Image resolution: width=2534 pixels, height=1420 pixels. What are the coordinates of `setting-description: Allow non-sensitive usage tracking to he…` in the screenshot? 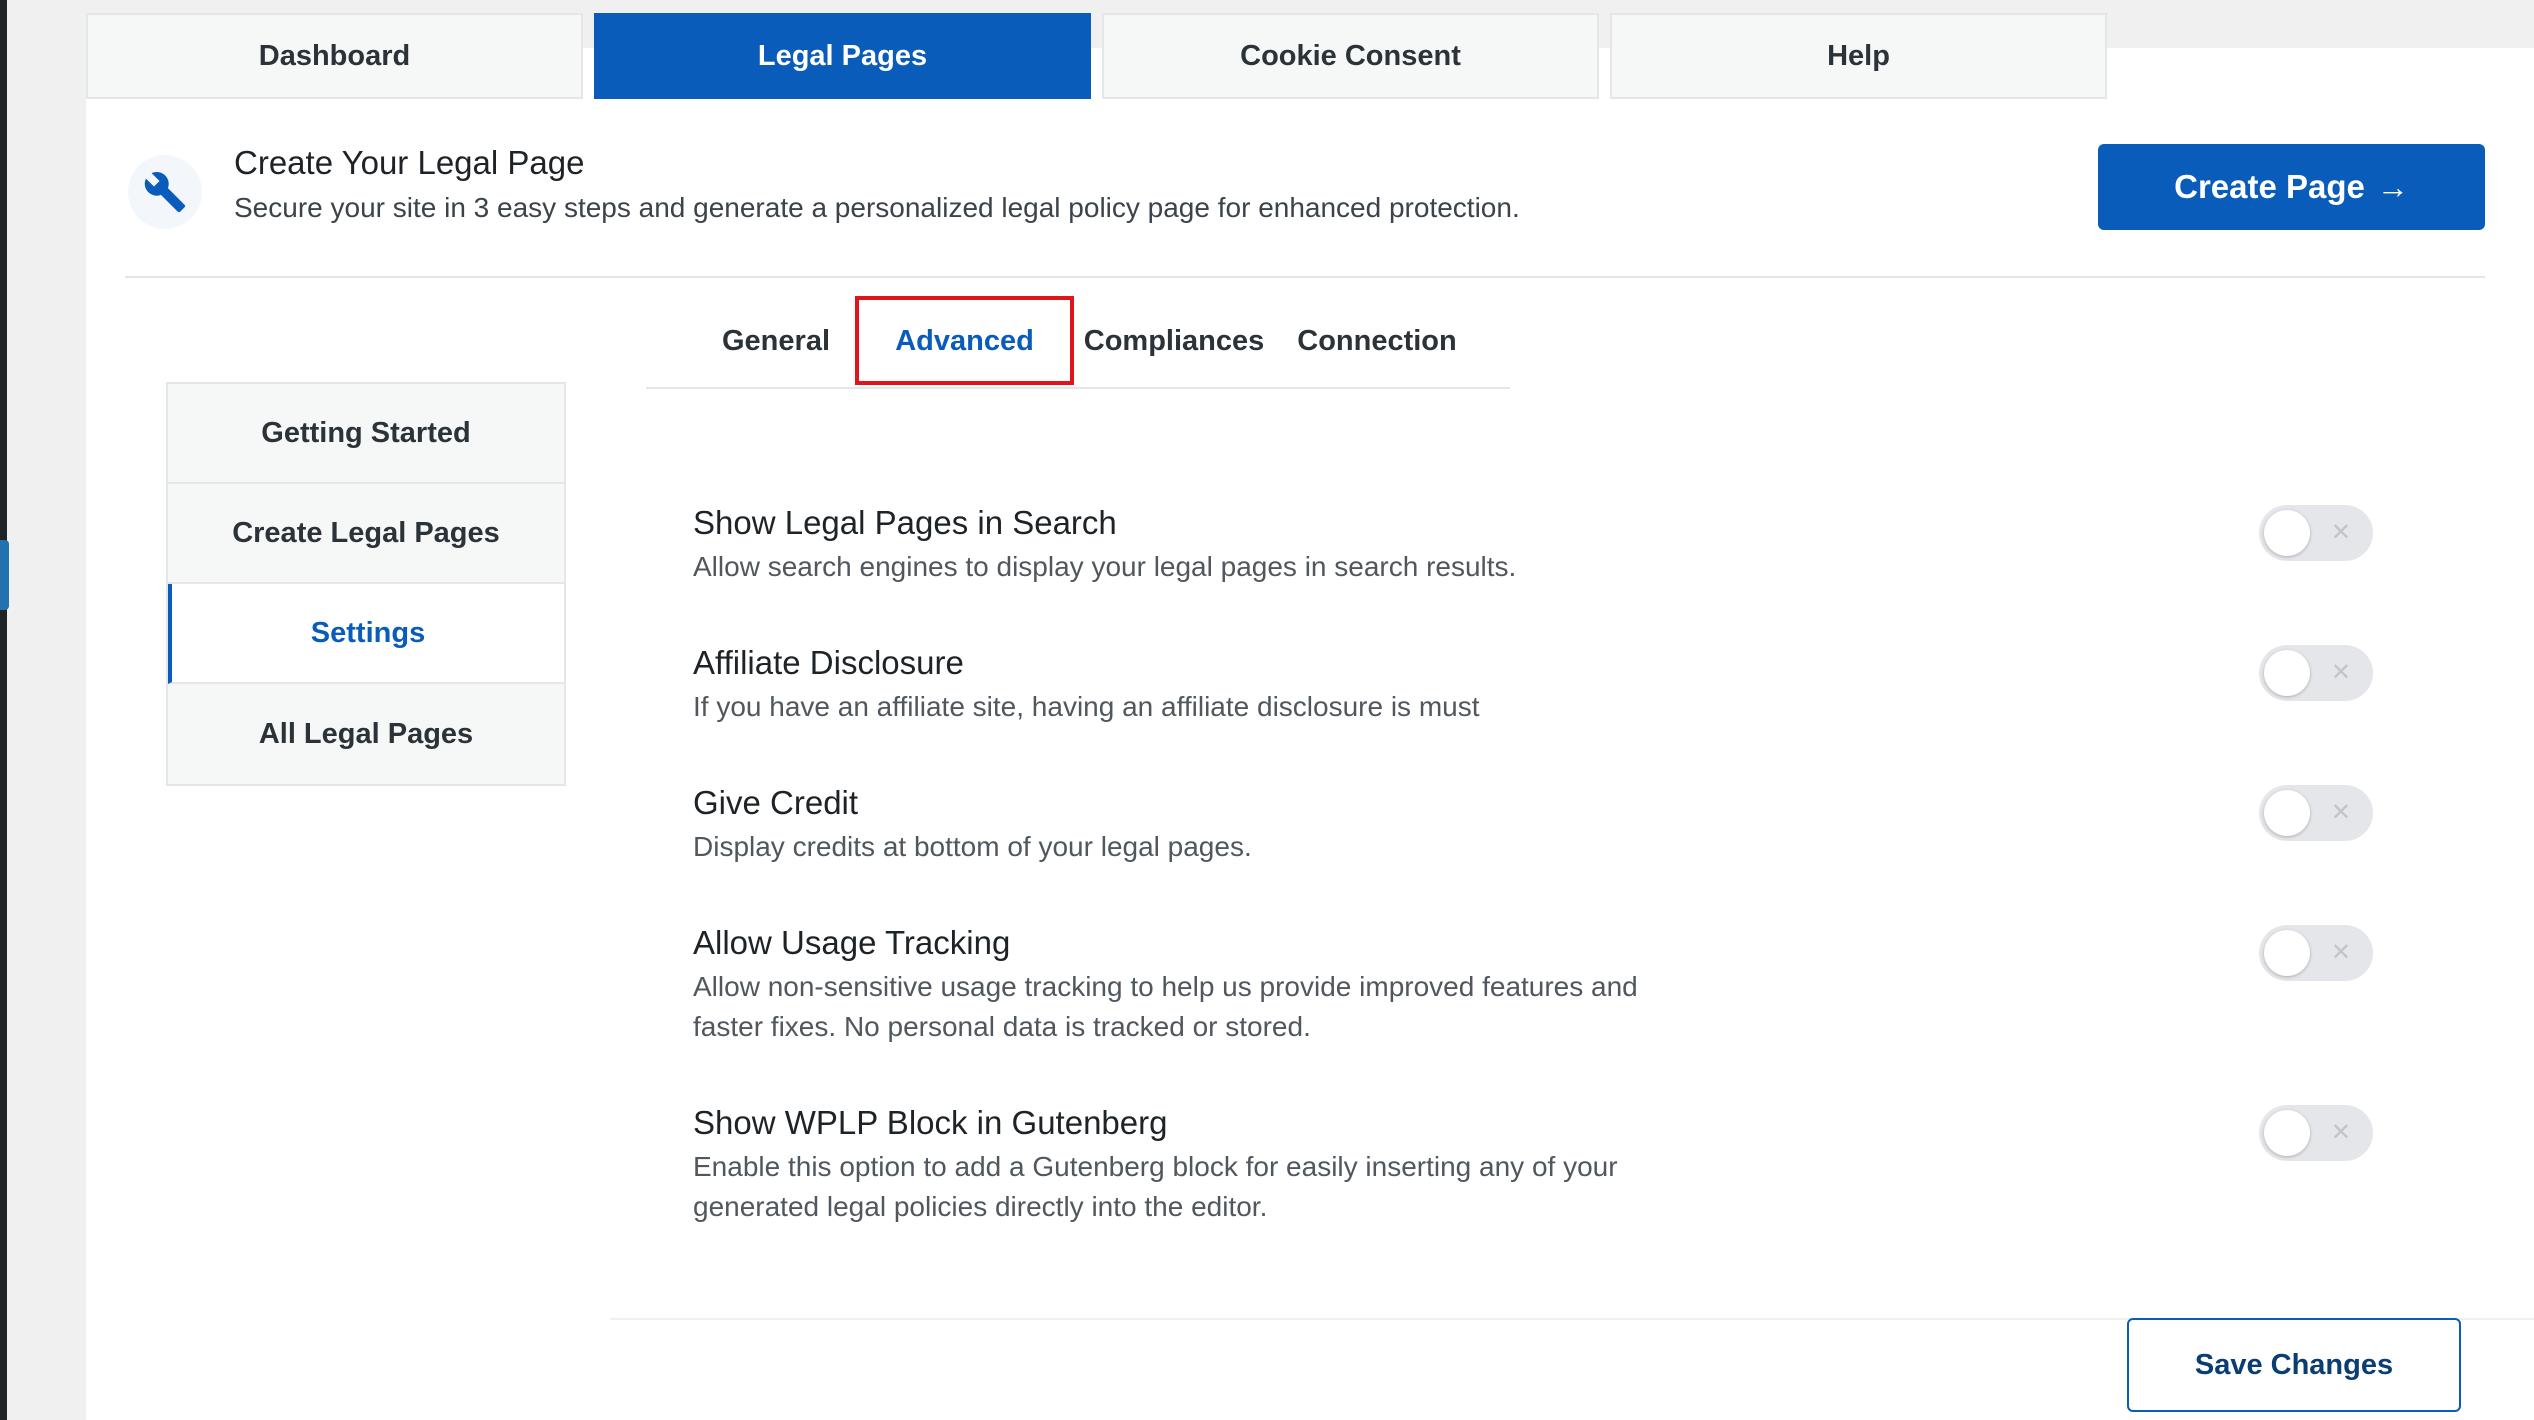 It's located at (1165, 1006).